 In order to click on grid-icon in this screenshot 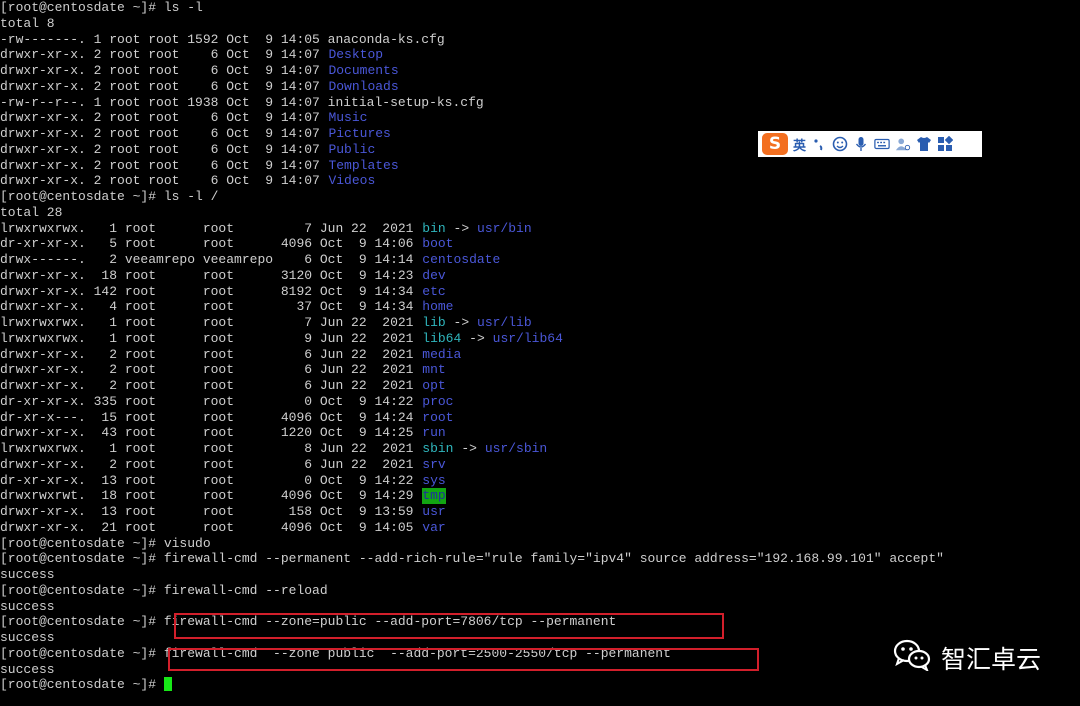, I will do `click(945, 144)`.